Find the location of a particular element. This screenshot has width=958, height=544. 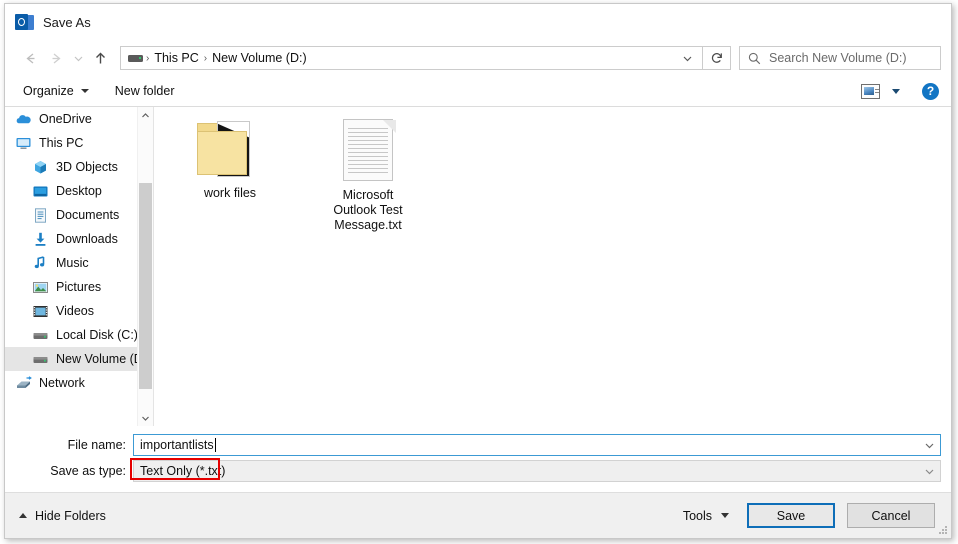

sidebar-item-label: Pictures is located at coordinates (79, 287).